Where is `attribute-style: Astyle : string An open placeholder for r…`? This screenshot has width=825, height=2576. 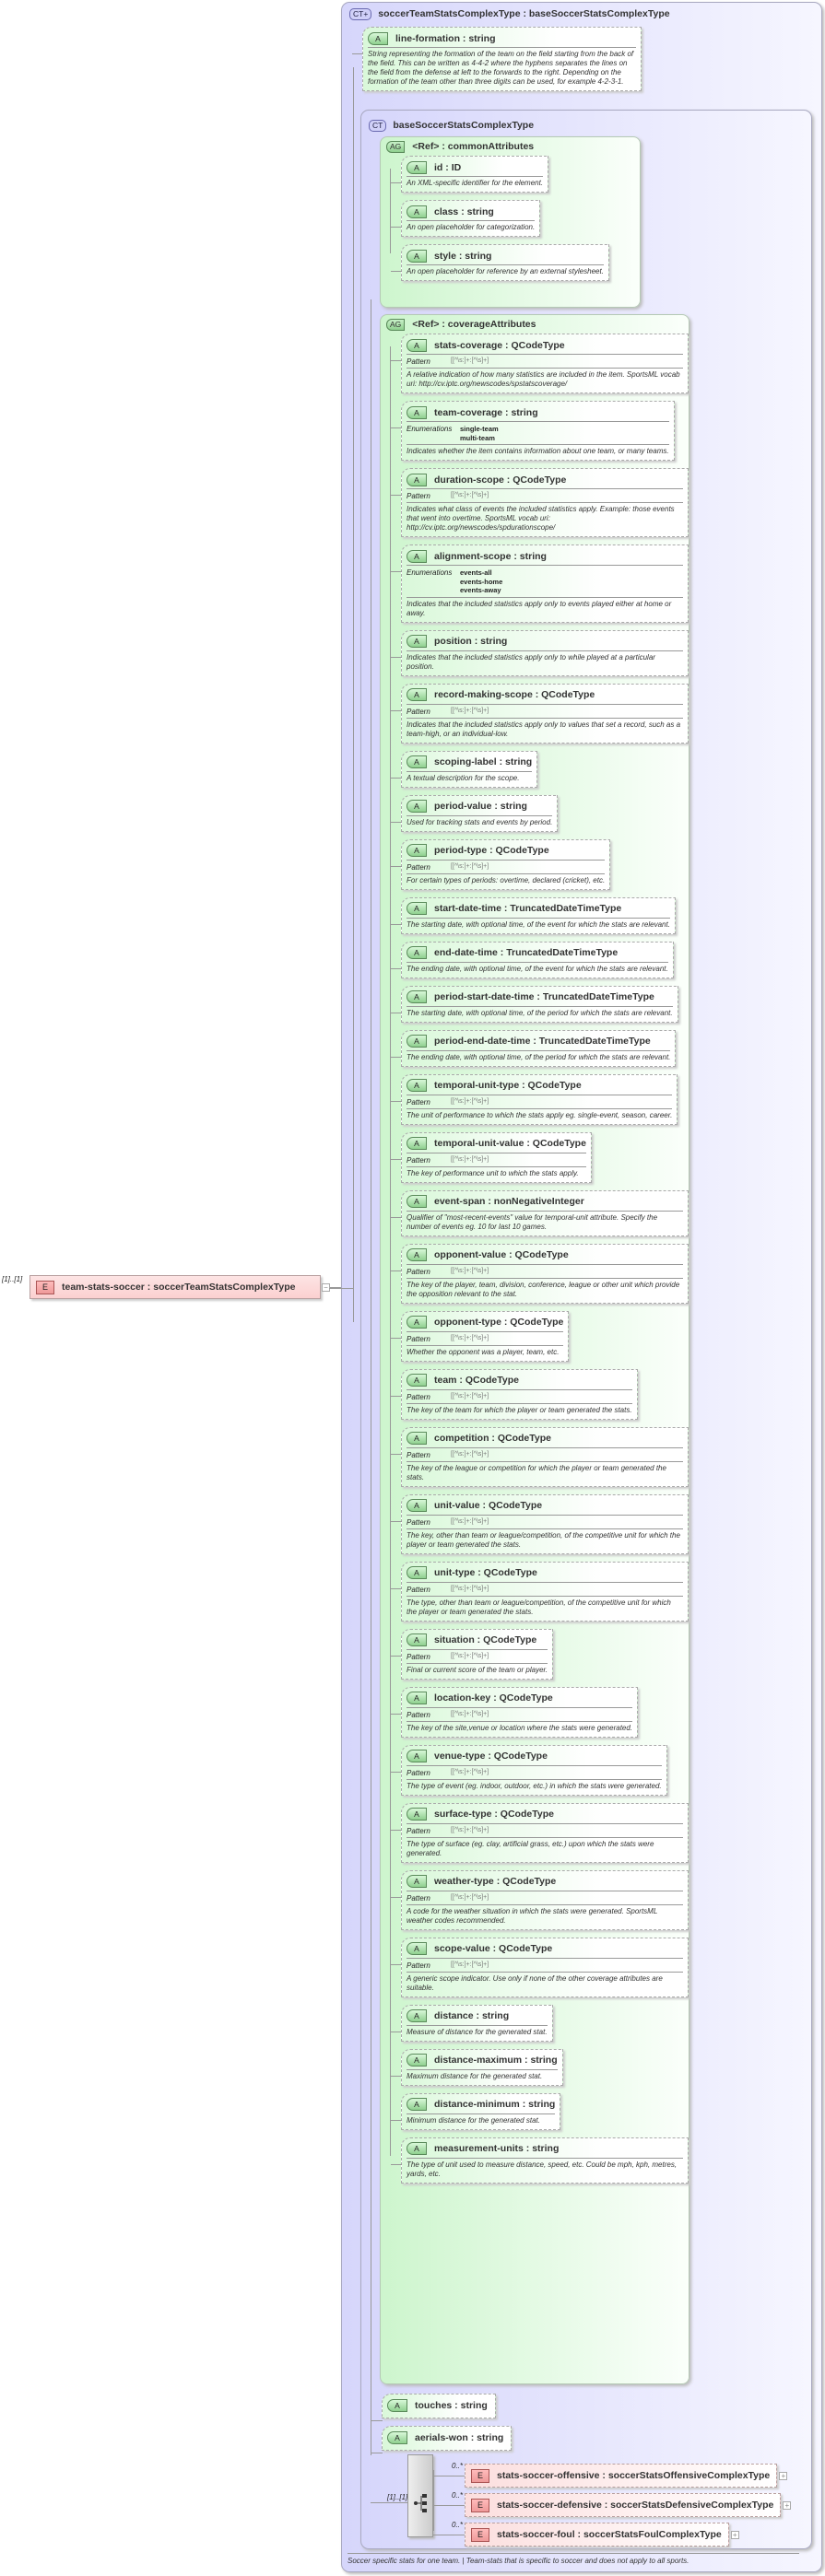
attribute-style: Astyle : string An open placeholder for r… is located at coordinates (500, 262).